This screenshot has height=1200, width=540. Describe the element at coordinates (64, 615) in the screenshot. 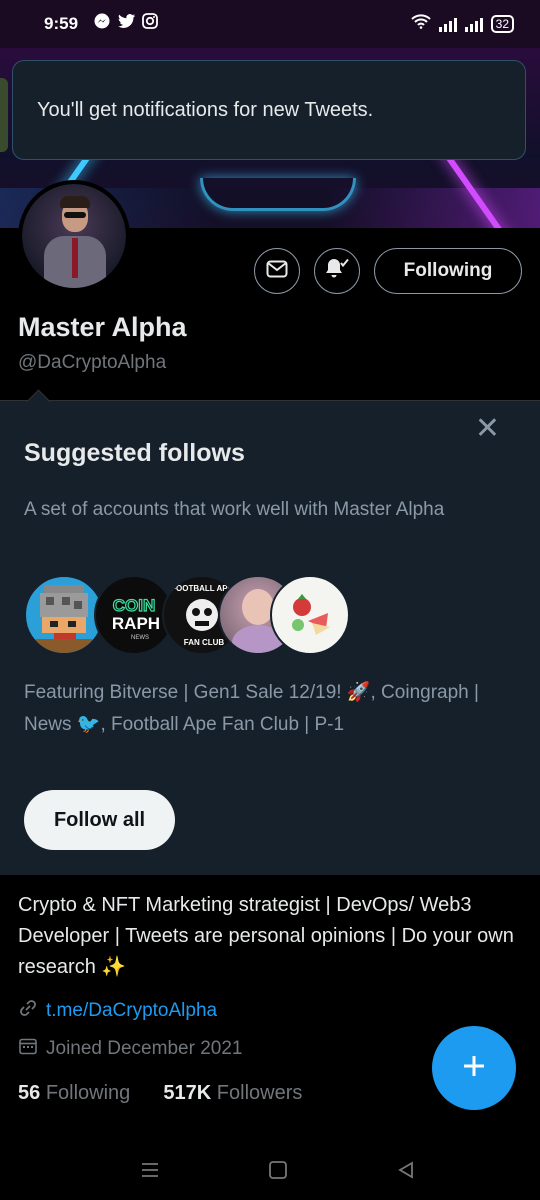

I see `avatar-bitverse` at that location.